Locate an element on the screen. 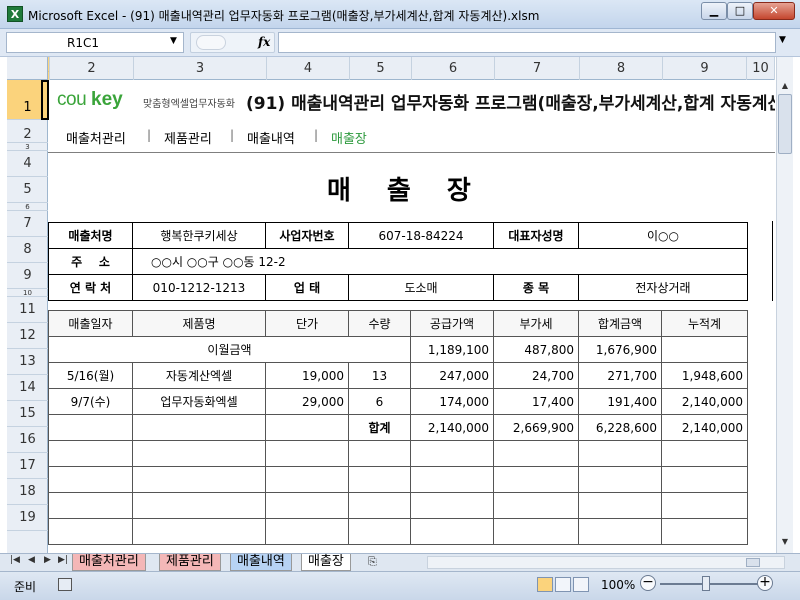  column-header: 7 is located at coordinates (537, 68).